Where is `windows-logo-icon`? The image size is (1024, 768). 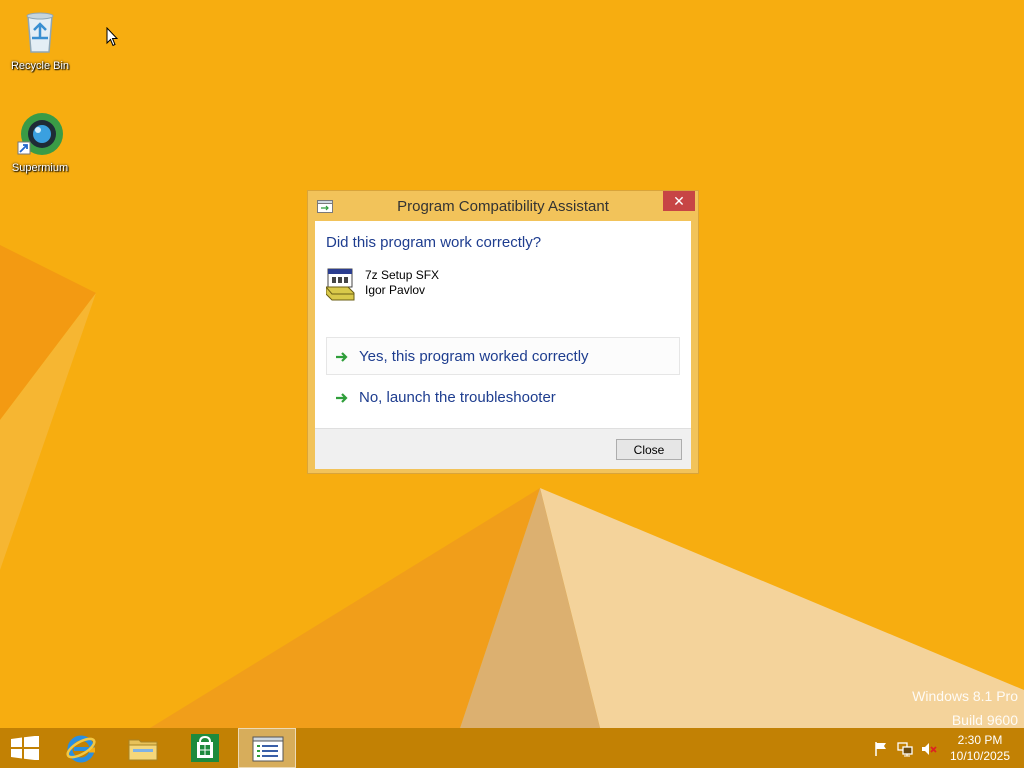
windows-logo-icon is located at coordinates (25, 748).